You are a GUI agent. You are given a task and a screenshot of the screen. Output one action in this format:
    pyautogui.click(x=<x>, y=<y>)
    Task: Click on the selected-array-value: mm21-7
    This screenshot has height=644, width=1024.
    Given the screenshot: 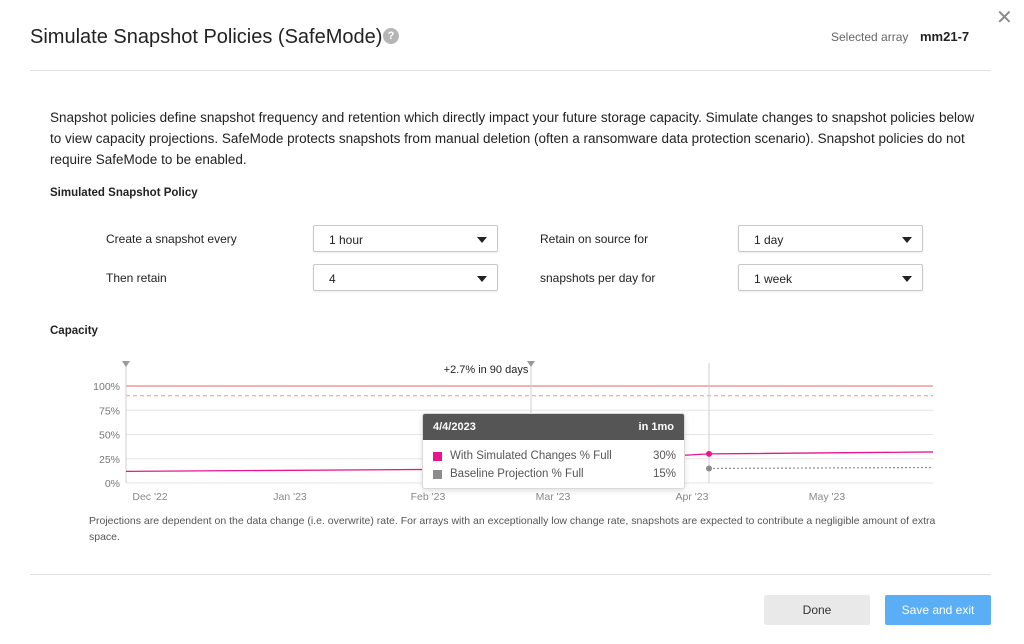 What is the action you would take?
    pyautogui.click(x=945, y=36)
    